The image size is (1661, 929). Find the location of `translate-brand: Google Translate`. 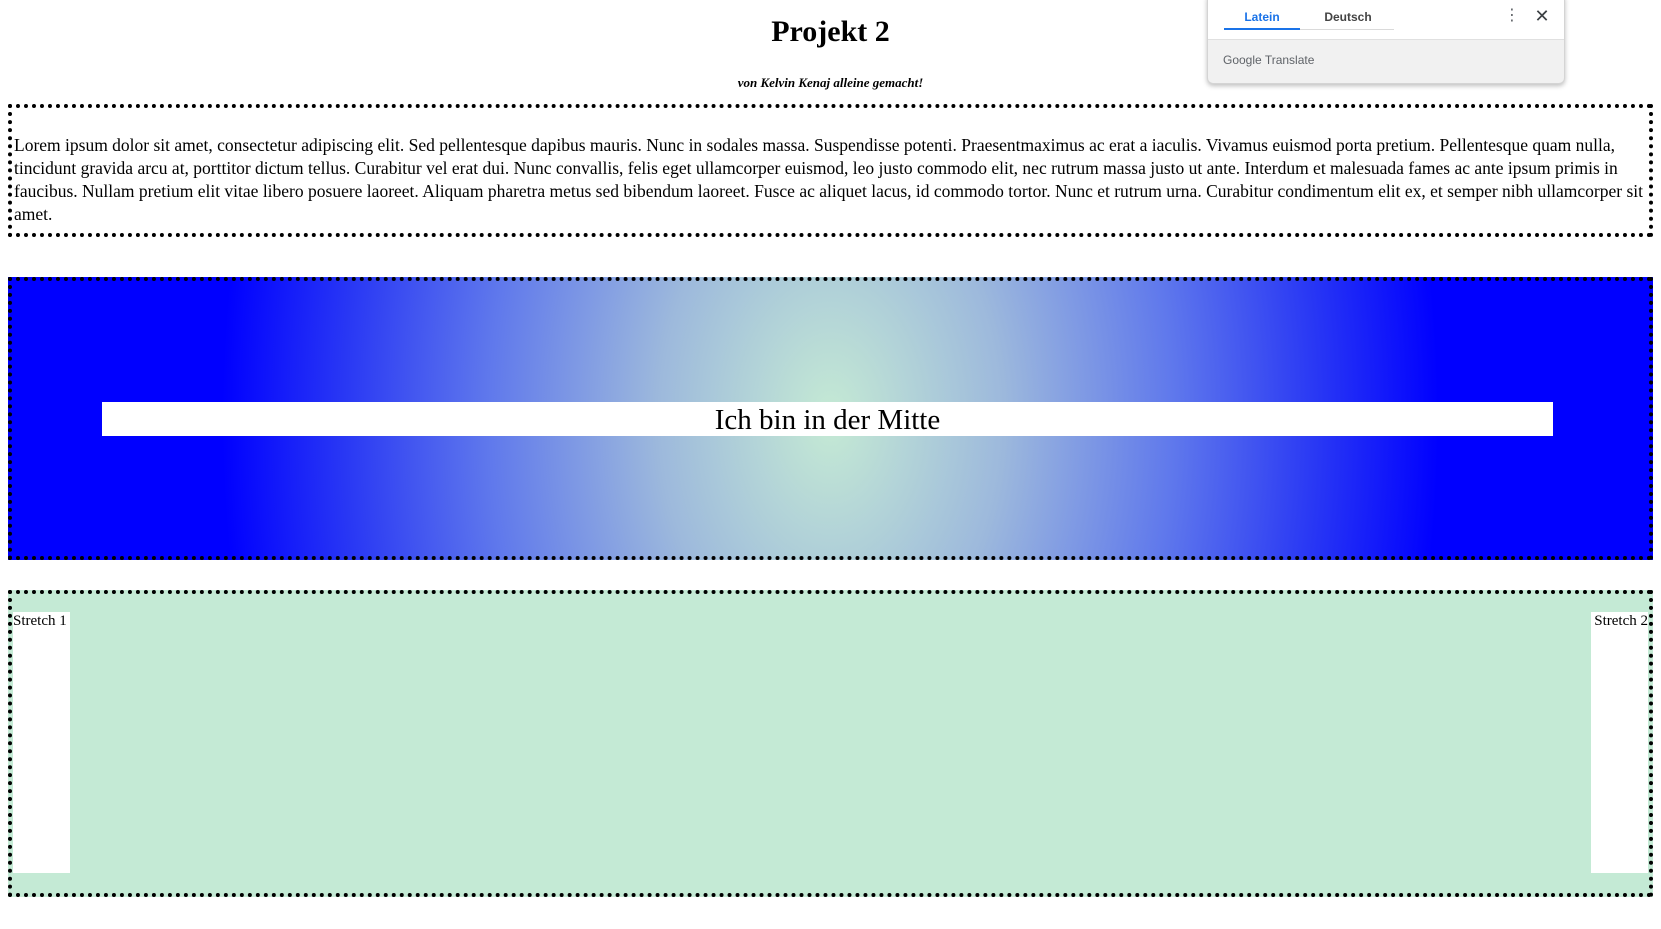

translate-brand: Google Translate is located at coordinates (1269, 60).